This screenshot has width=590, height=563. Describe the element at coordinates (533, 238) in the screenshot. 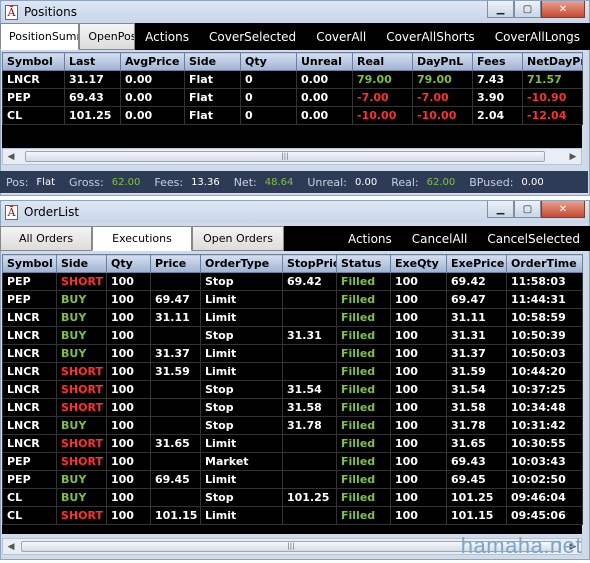

I see `cancel-selected-button: CancelSelected` at that location.